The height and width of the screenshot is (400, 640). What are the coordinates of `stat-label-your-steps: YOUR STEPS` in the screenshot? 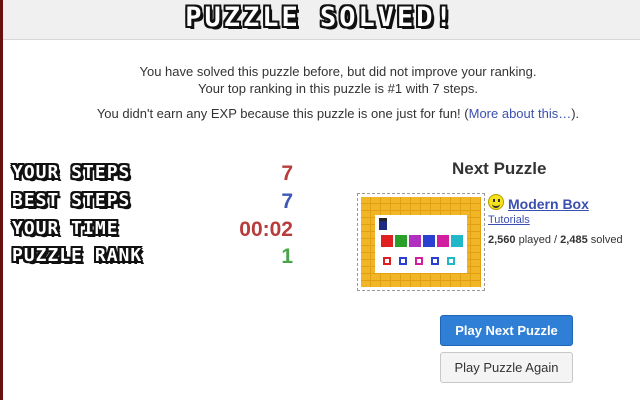 It's located at (71, 172).